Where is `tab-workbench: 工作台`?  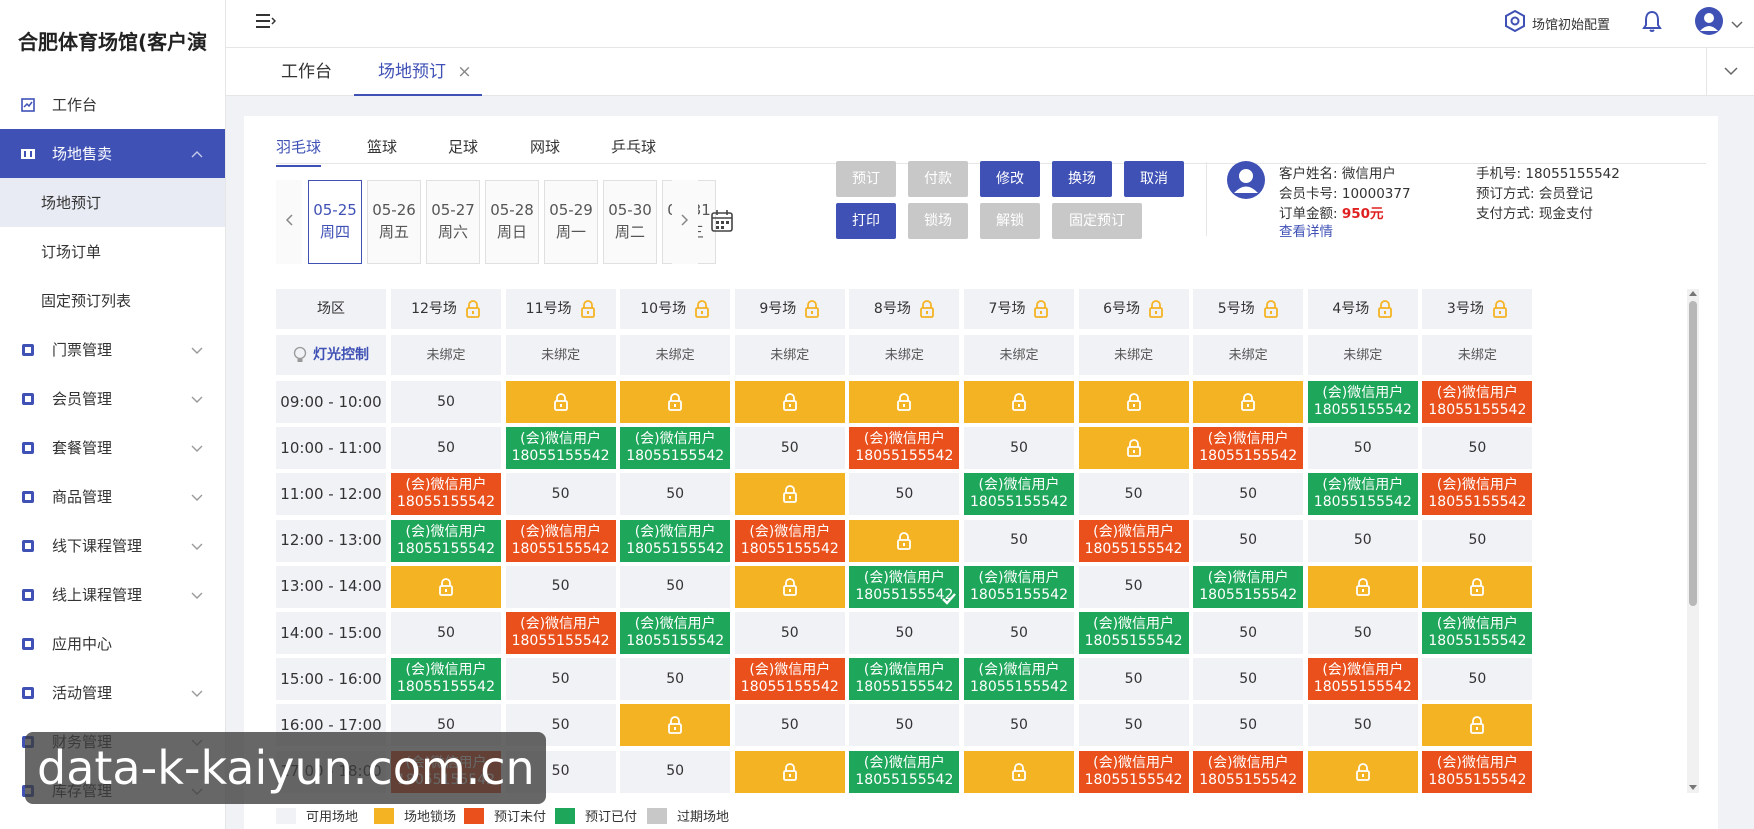 tab-workbench: 工作台 is located at coordinates (306, 72).